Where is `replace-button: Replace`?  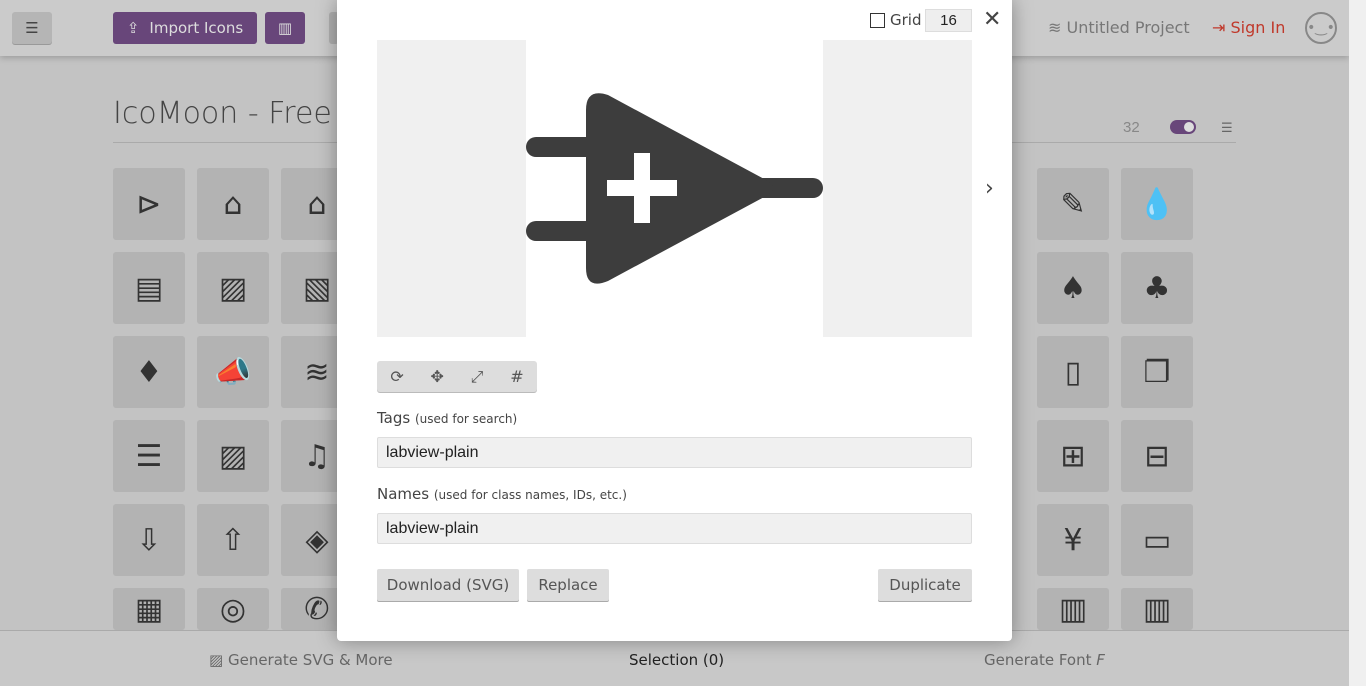
replace-button: Replace is located at coordinates (568, 585).